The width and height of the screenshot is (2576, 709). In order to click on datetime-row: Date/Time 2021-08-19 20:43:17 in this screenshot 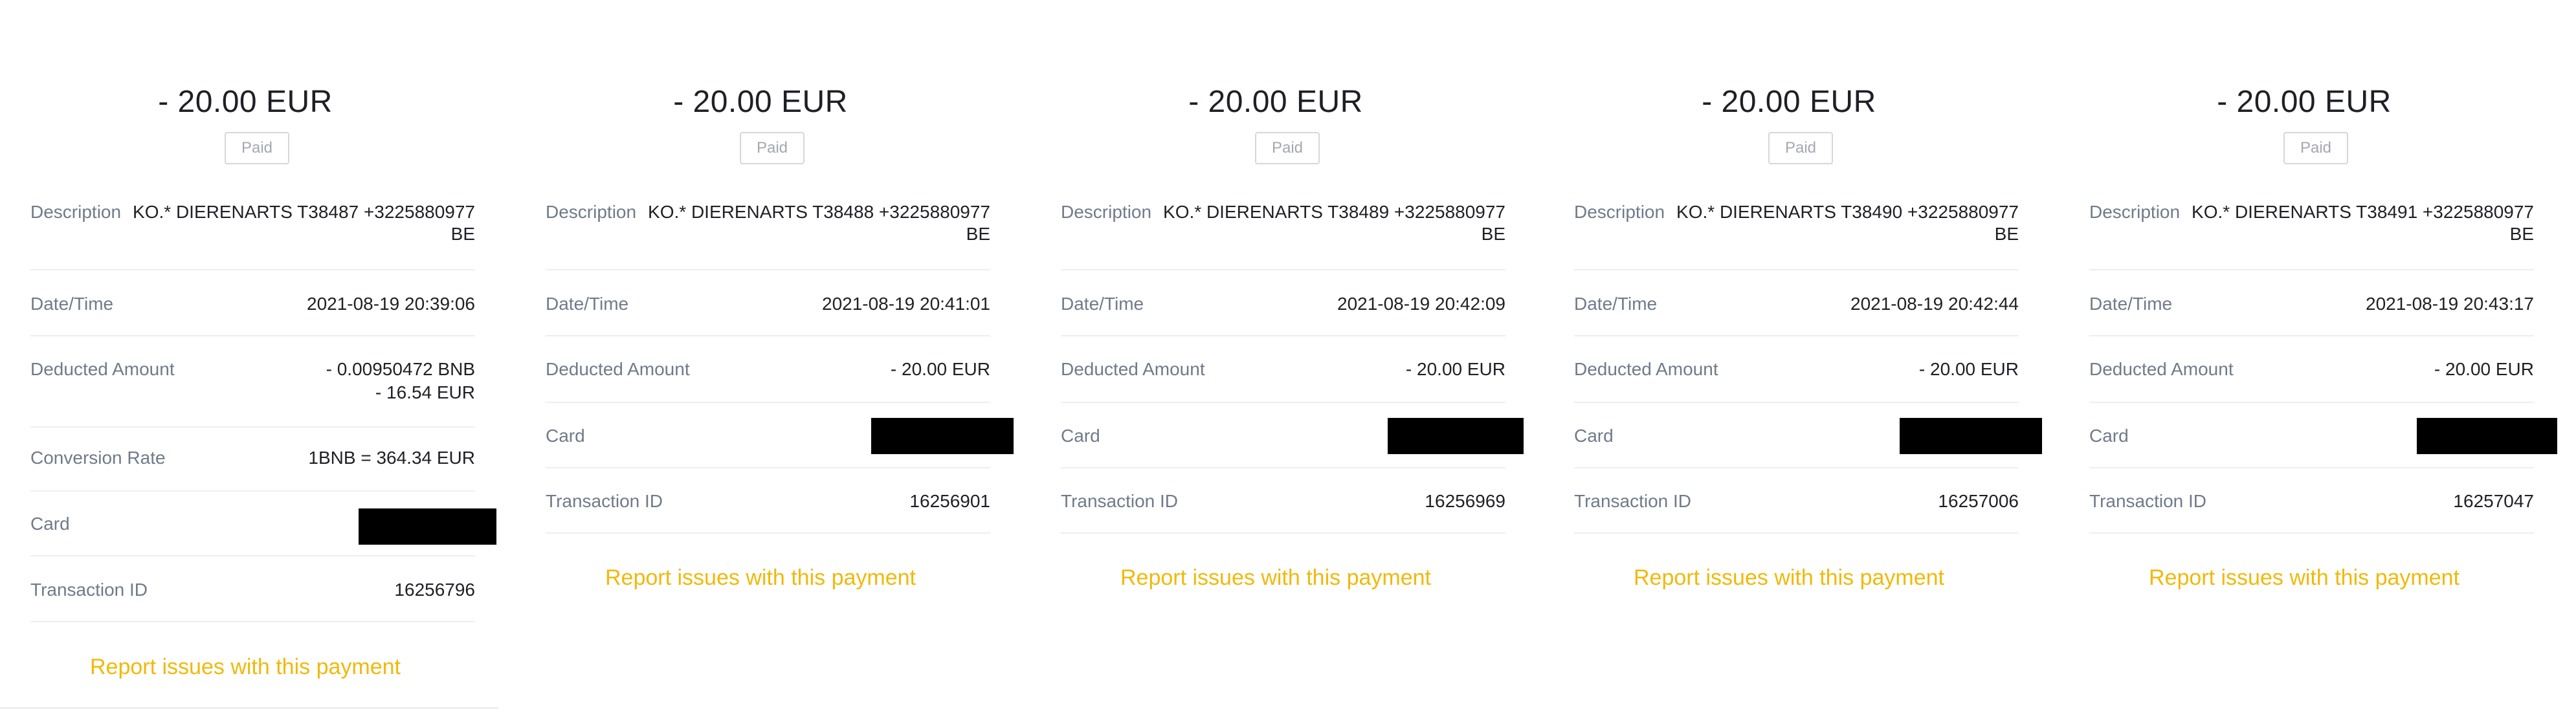, I will do `click(2311, 314)`.